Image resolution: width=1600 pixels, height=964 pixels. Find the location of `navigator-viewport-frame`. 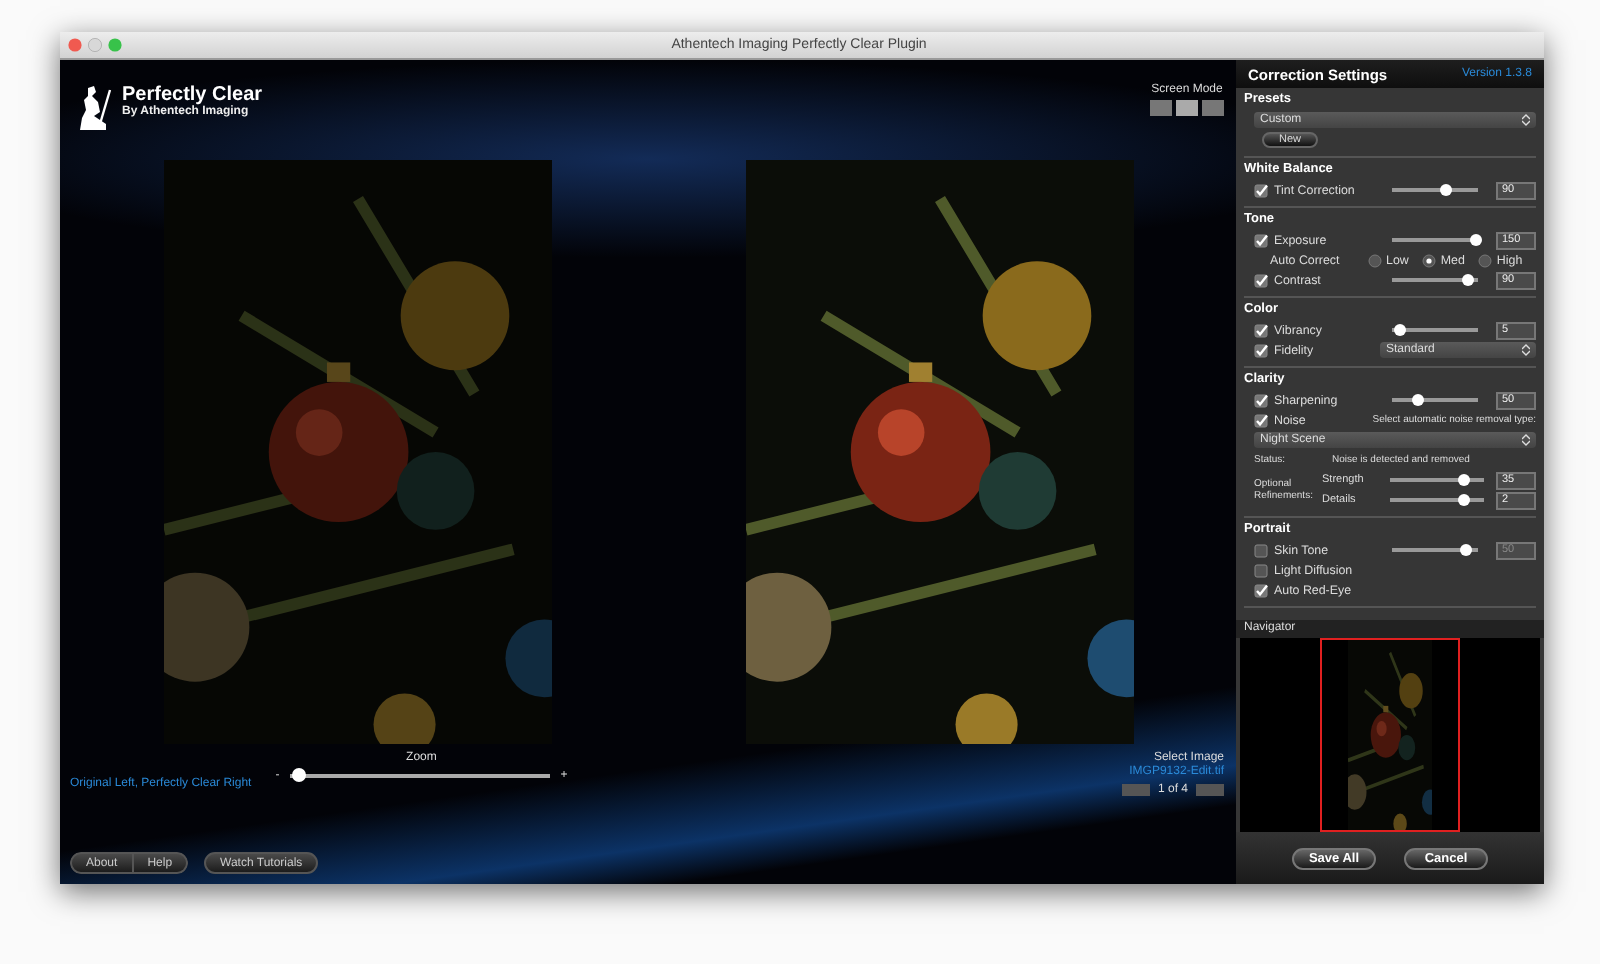

navigator-viewport-frame is located at coordinates (1390, 735).